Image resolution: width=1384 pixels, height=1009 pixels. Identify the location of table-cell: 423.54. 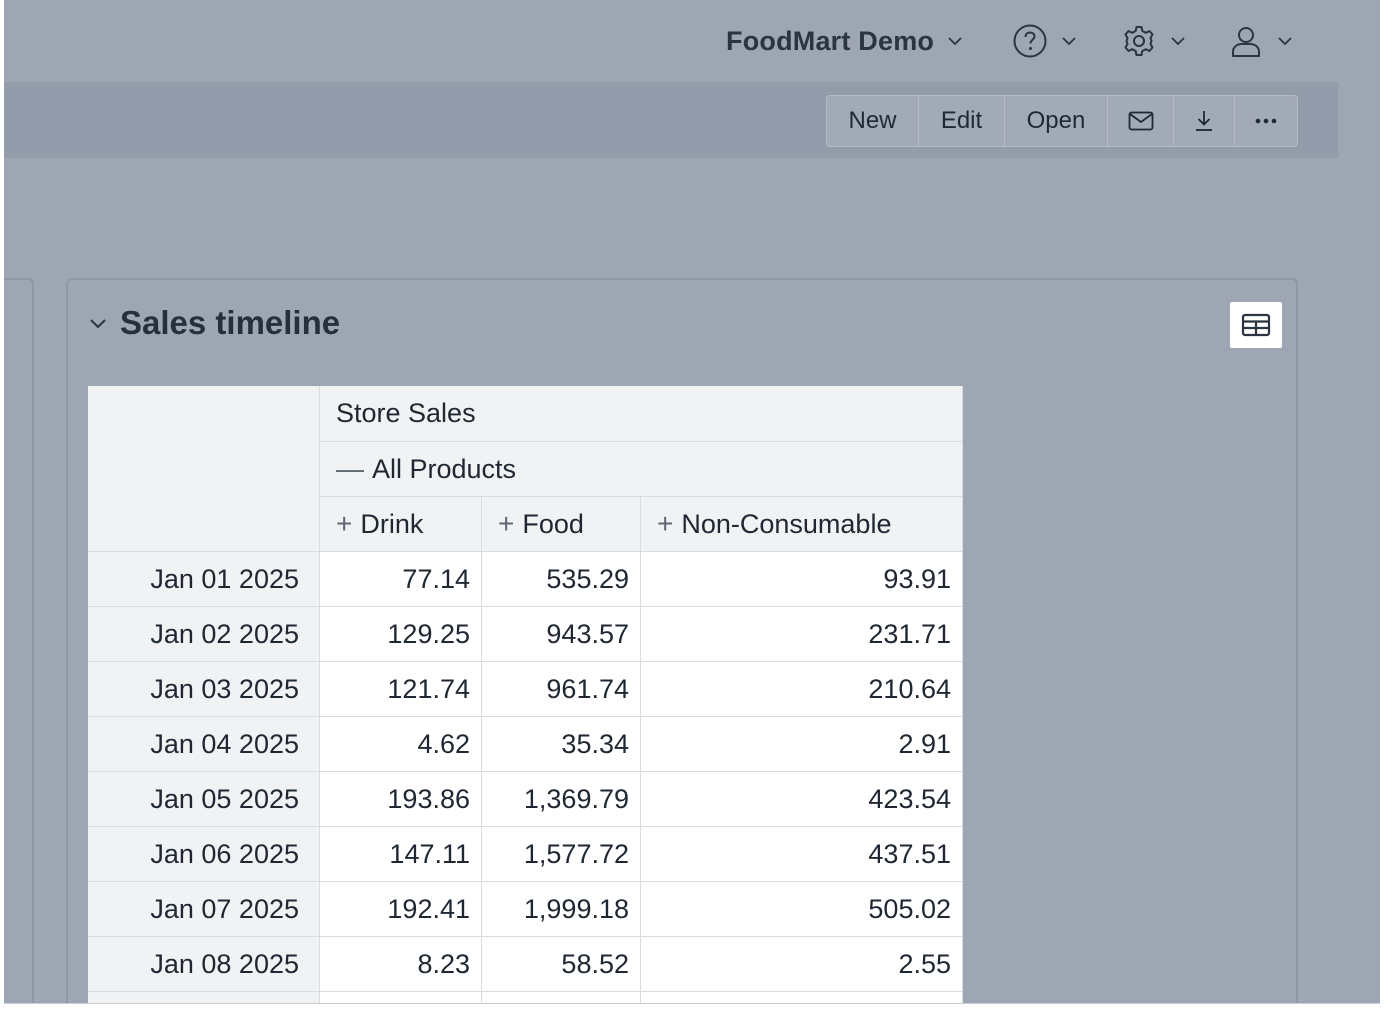
(802, 799).